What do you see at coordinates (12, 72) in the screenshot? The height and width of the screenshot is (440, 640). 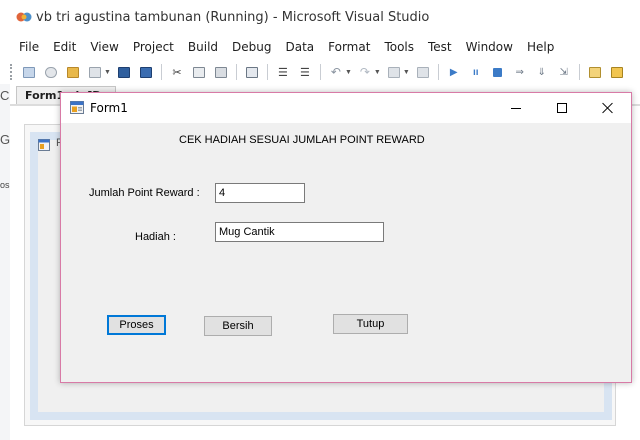 I see `toolbar-grip` at bounding box center [12, 72].